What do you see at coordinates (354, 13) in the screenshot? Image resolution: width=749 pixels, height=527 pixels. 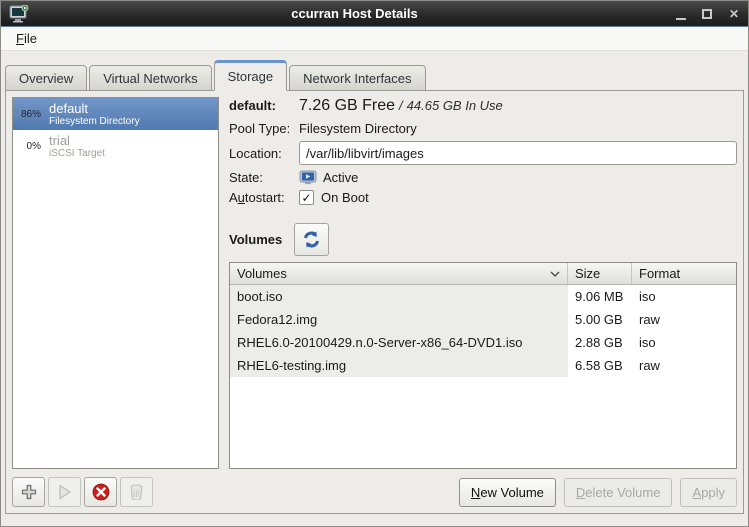 I see `window-title: ccurran Host Details` at bounding box center [354, 13].